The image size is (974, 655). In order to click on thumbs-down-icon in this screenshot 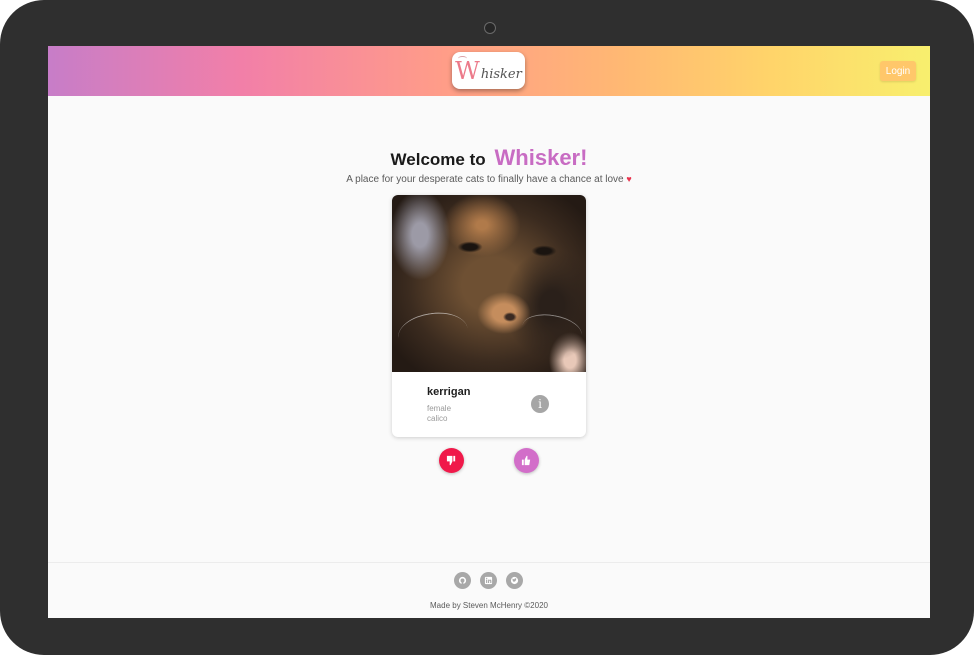, I will do `click(451, 460)`.